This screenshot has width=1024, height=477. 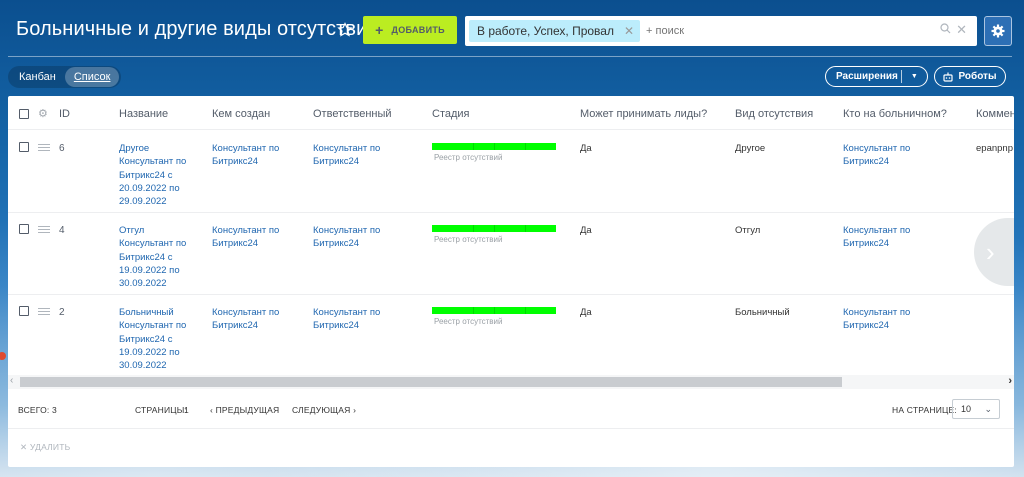 I want to click on search-input, so click(x=796, y=31).